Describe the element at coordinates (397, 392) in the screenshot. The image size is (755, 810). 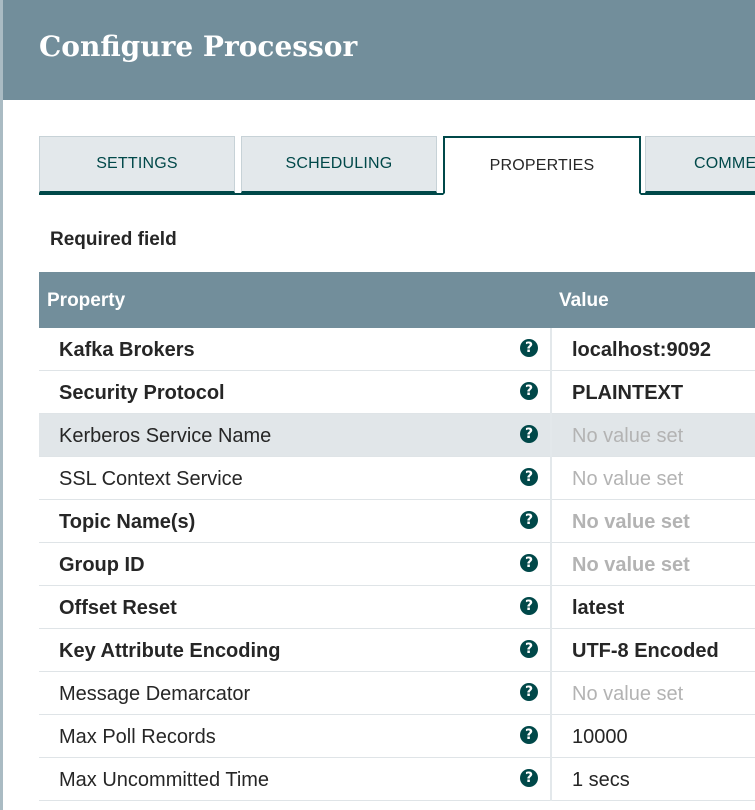
I see `table-row: Security Protocol? PLAINTEXT` at that location.